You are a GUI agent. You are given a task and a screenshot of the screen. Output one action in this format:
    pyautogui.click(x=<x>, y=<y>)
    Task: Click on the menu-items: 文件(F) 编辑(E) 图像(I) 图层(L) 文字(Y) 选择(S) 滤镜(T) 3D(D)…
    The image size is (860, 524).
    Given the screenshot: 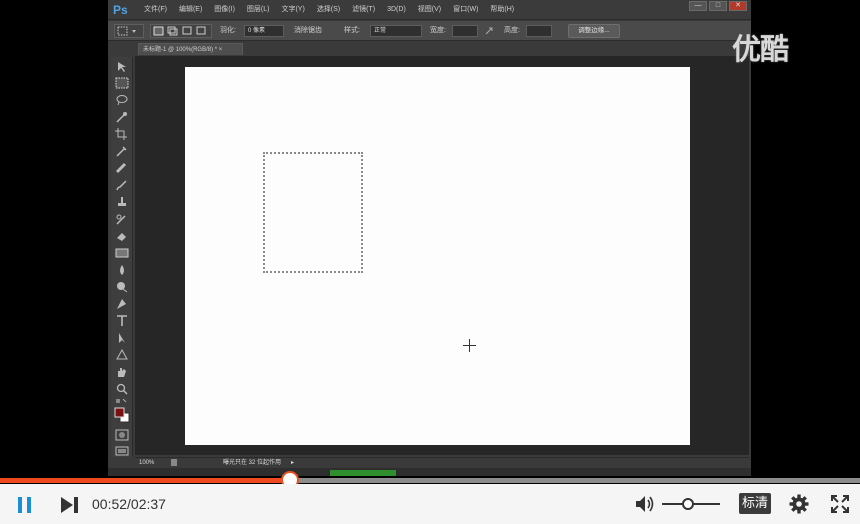 What is the action you would take?
    pyautogui.click(x=329, y=10)
    